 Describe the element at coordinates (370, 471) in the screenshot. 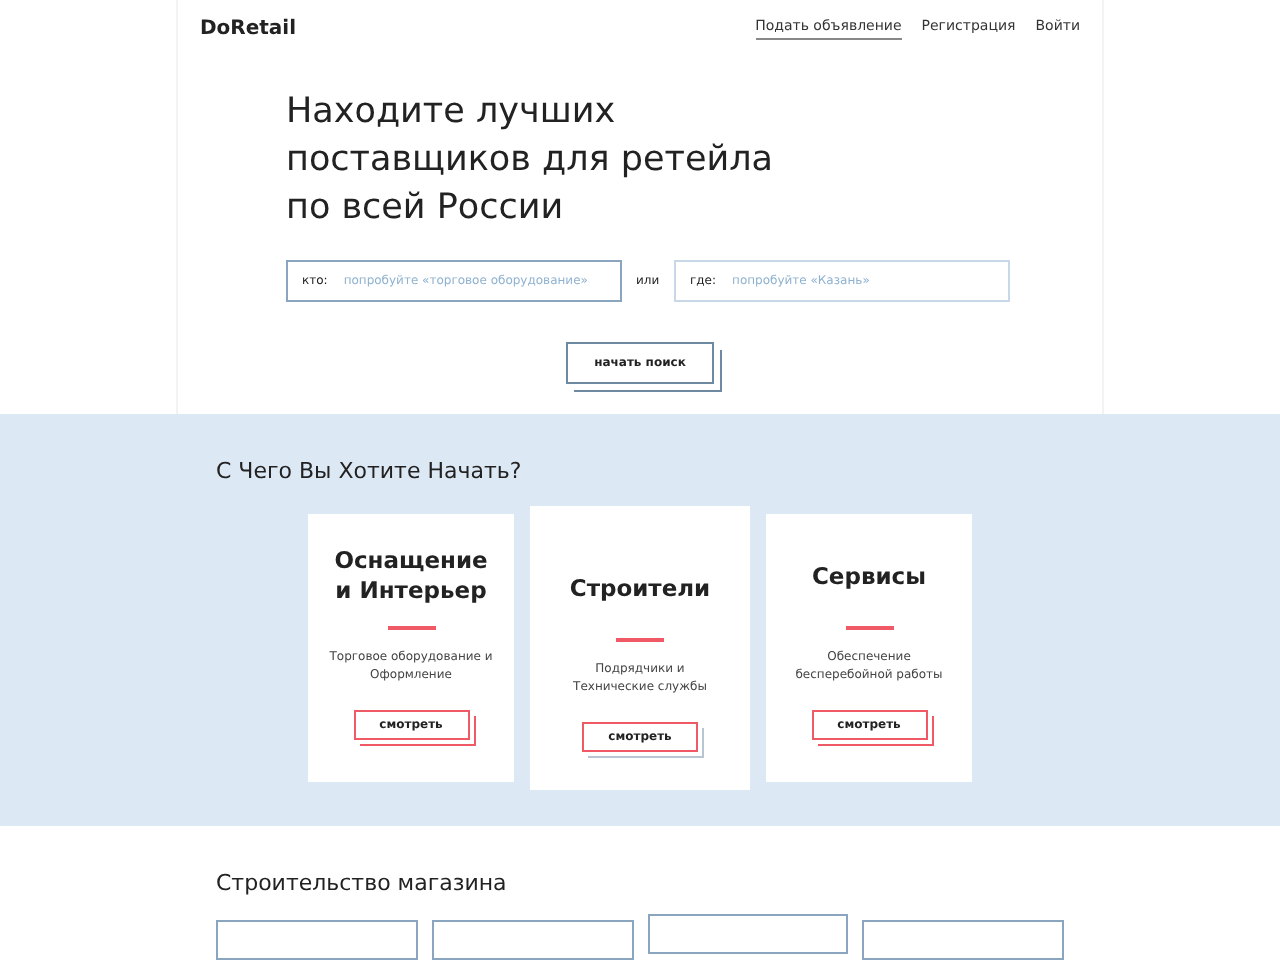

I see `section-heading: С Чего Вы Хотите Начать?` at that location.